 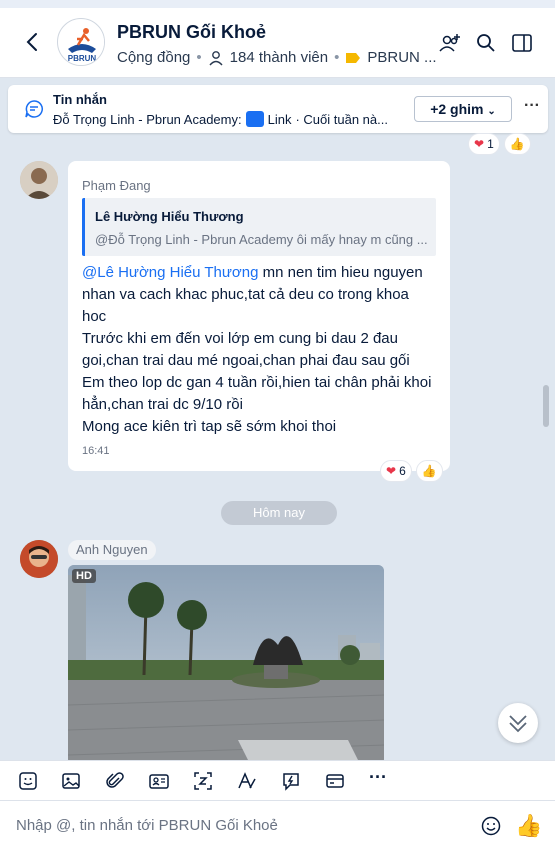 What do you see at coordinates (379, 777) in the screenshot?
I see `more-tools-icon: ···` at bounding box center [379, 777].